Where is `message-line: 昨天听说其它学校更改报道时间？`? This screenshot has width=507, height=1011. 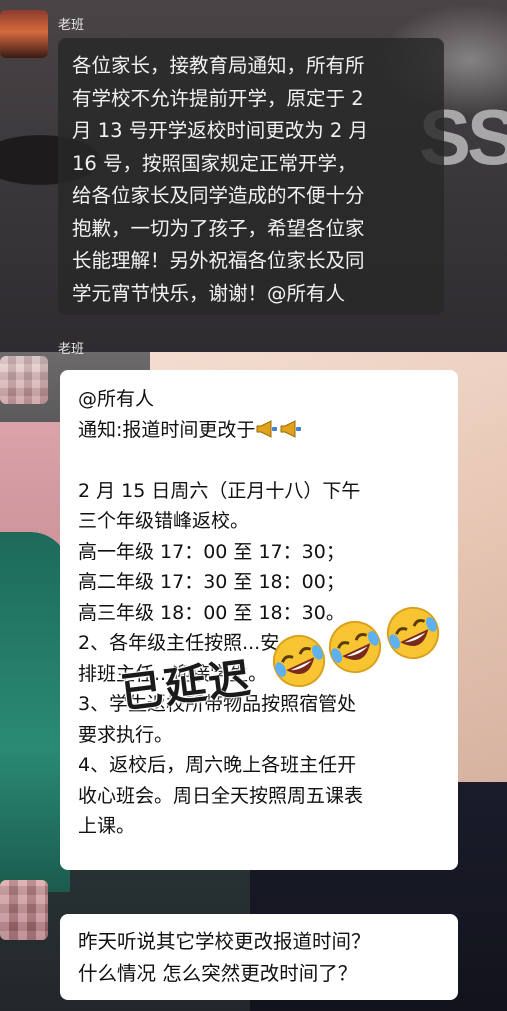
message-line: 昨天听说其它学校更改报道时间？ is located at coordinates (224, 941).